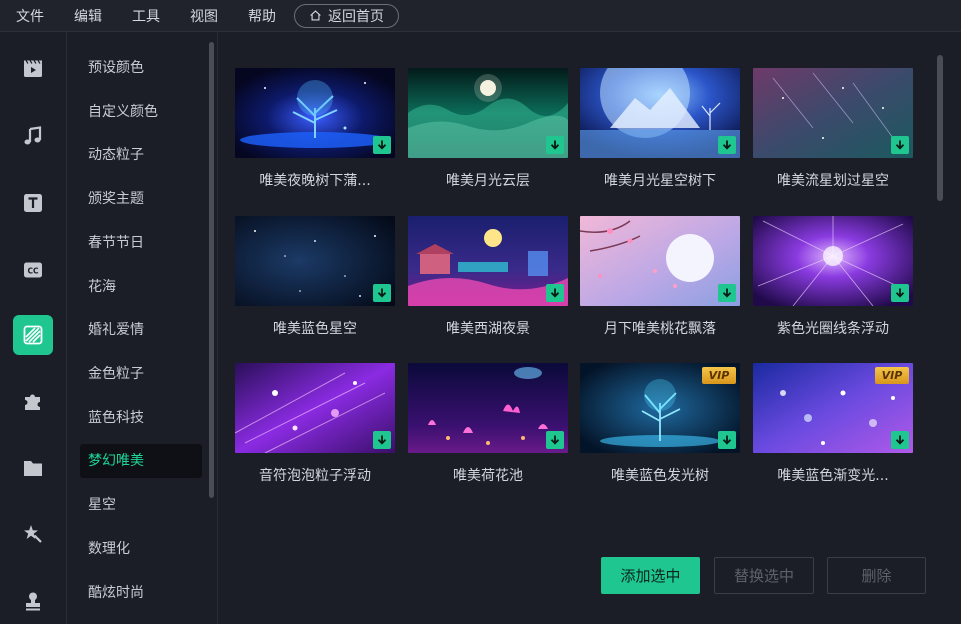 This screenshot has height=624, width=961. What do you see at coordinates (141, 287) in the screenshot?
I see `category-item: 花海` at bounding box center [141, 287].